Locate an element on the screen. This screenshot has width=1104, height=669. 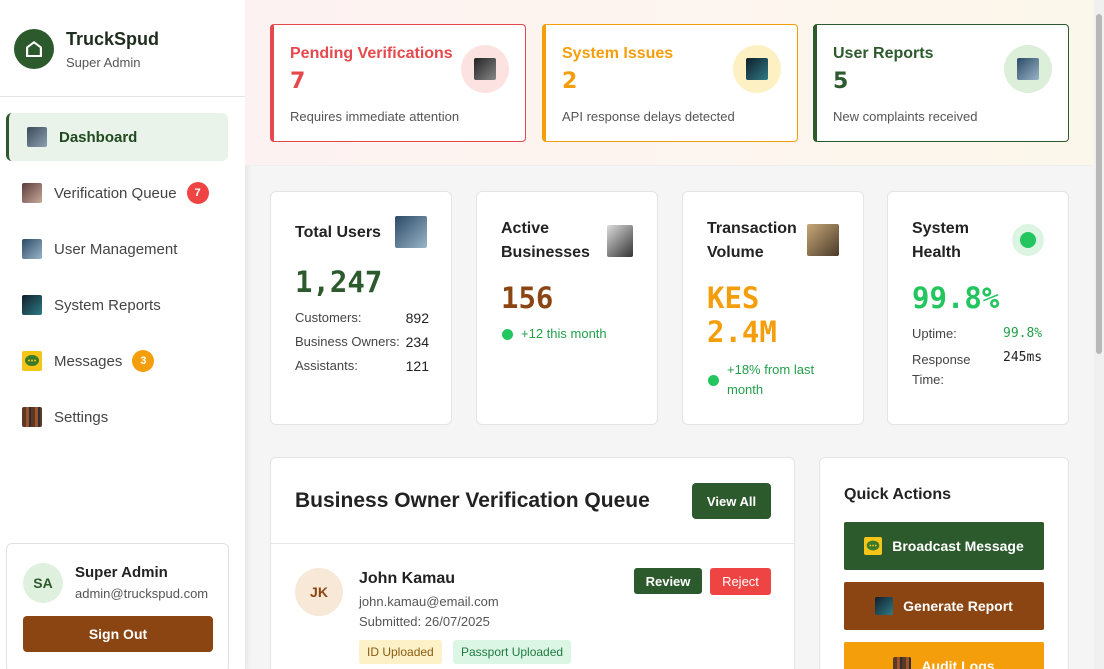
stat-title: System Health is located at coordinates (940, 241).